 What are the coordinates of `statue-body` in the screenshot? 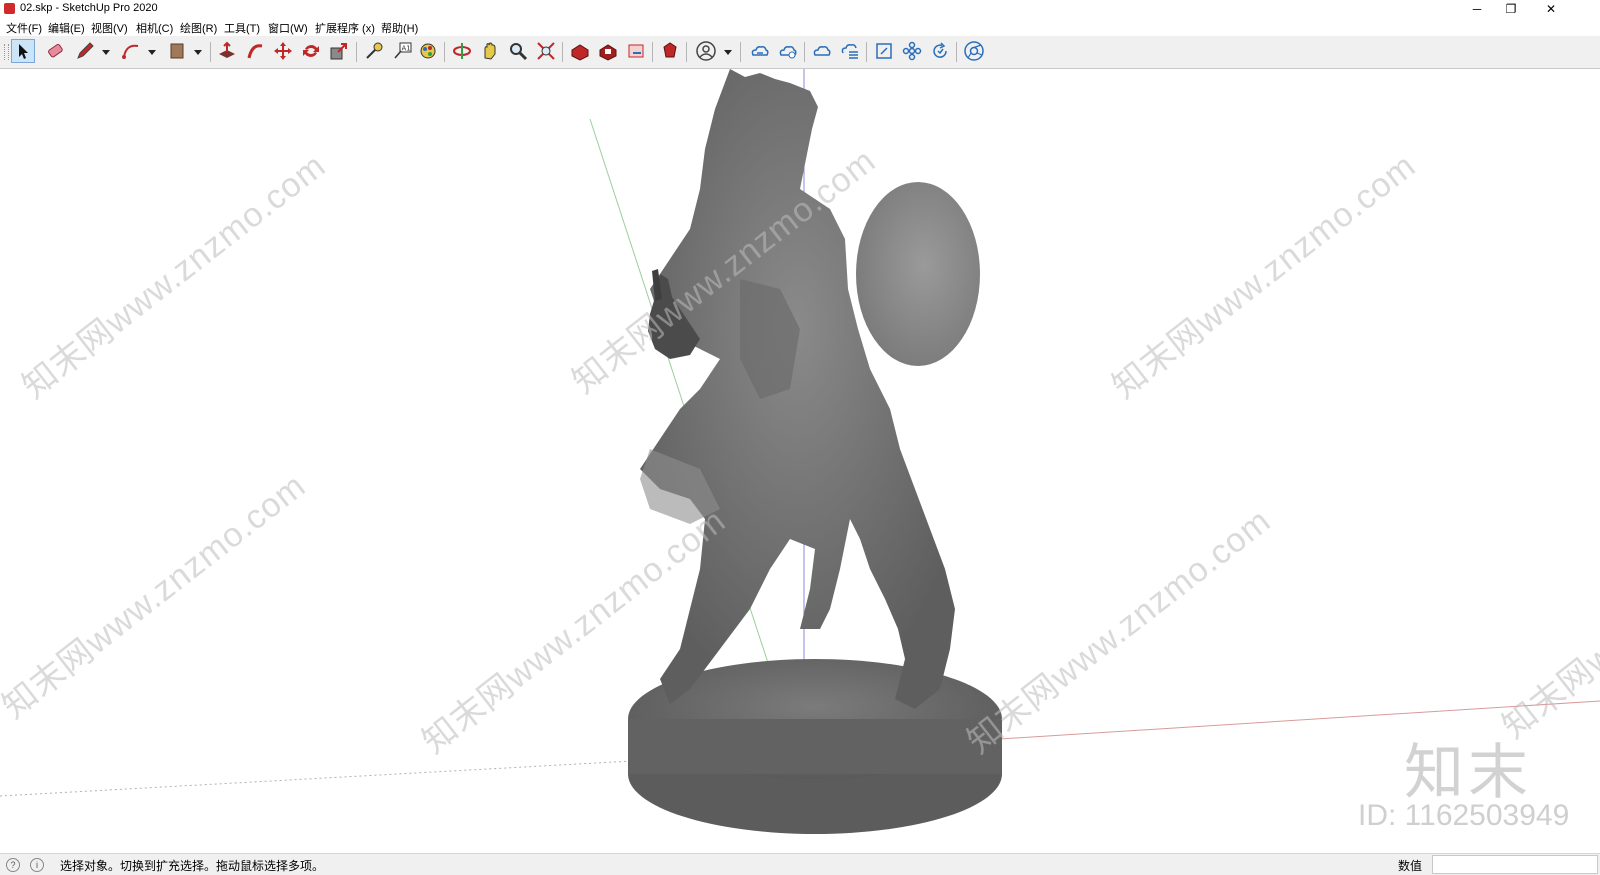 It's located at (797, 389).